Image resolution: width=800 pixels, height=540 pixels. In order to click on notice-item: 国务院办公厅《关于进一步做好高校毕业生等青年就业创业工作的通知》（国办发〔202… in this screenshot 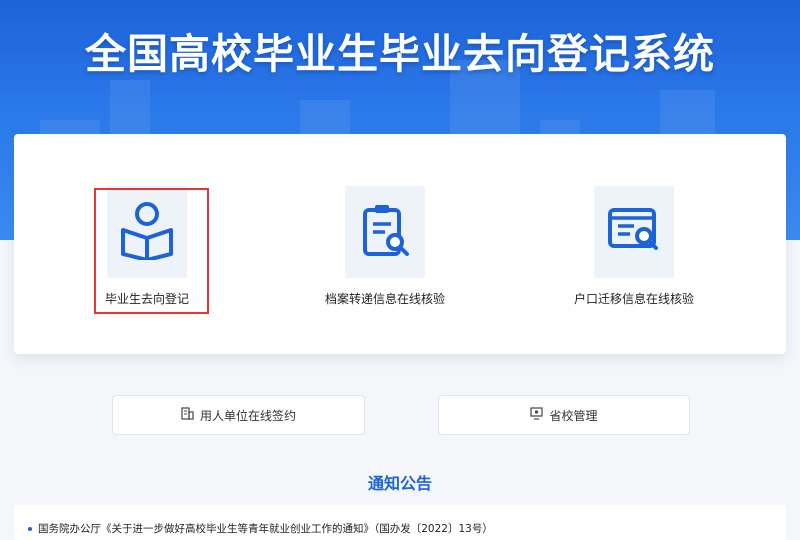, I will do `click(260, 528)`.